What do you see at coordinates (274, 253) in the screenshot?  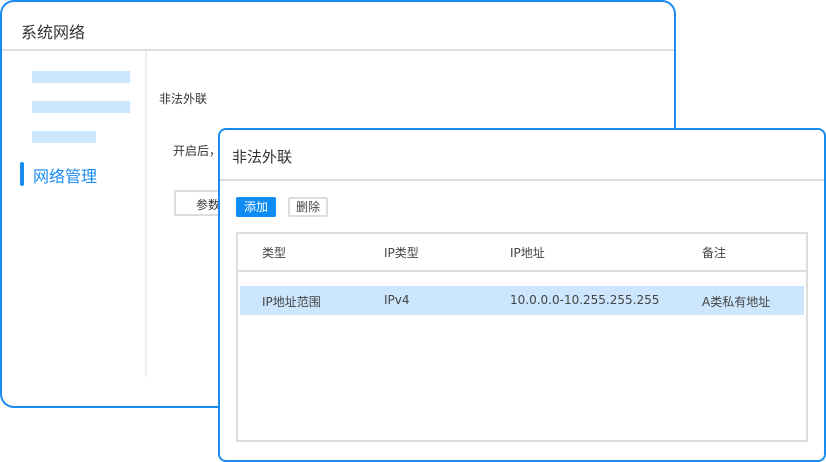 I see `column-header-type: 类型` at bounding box center [274, 253].